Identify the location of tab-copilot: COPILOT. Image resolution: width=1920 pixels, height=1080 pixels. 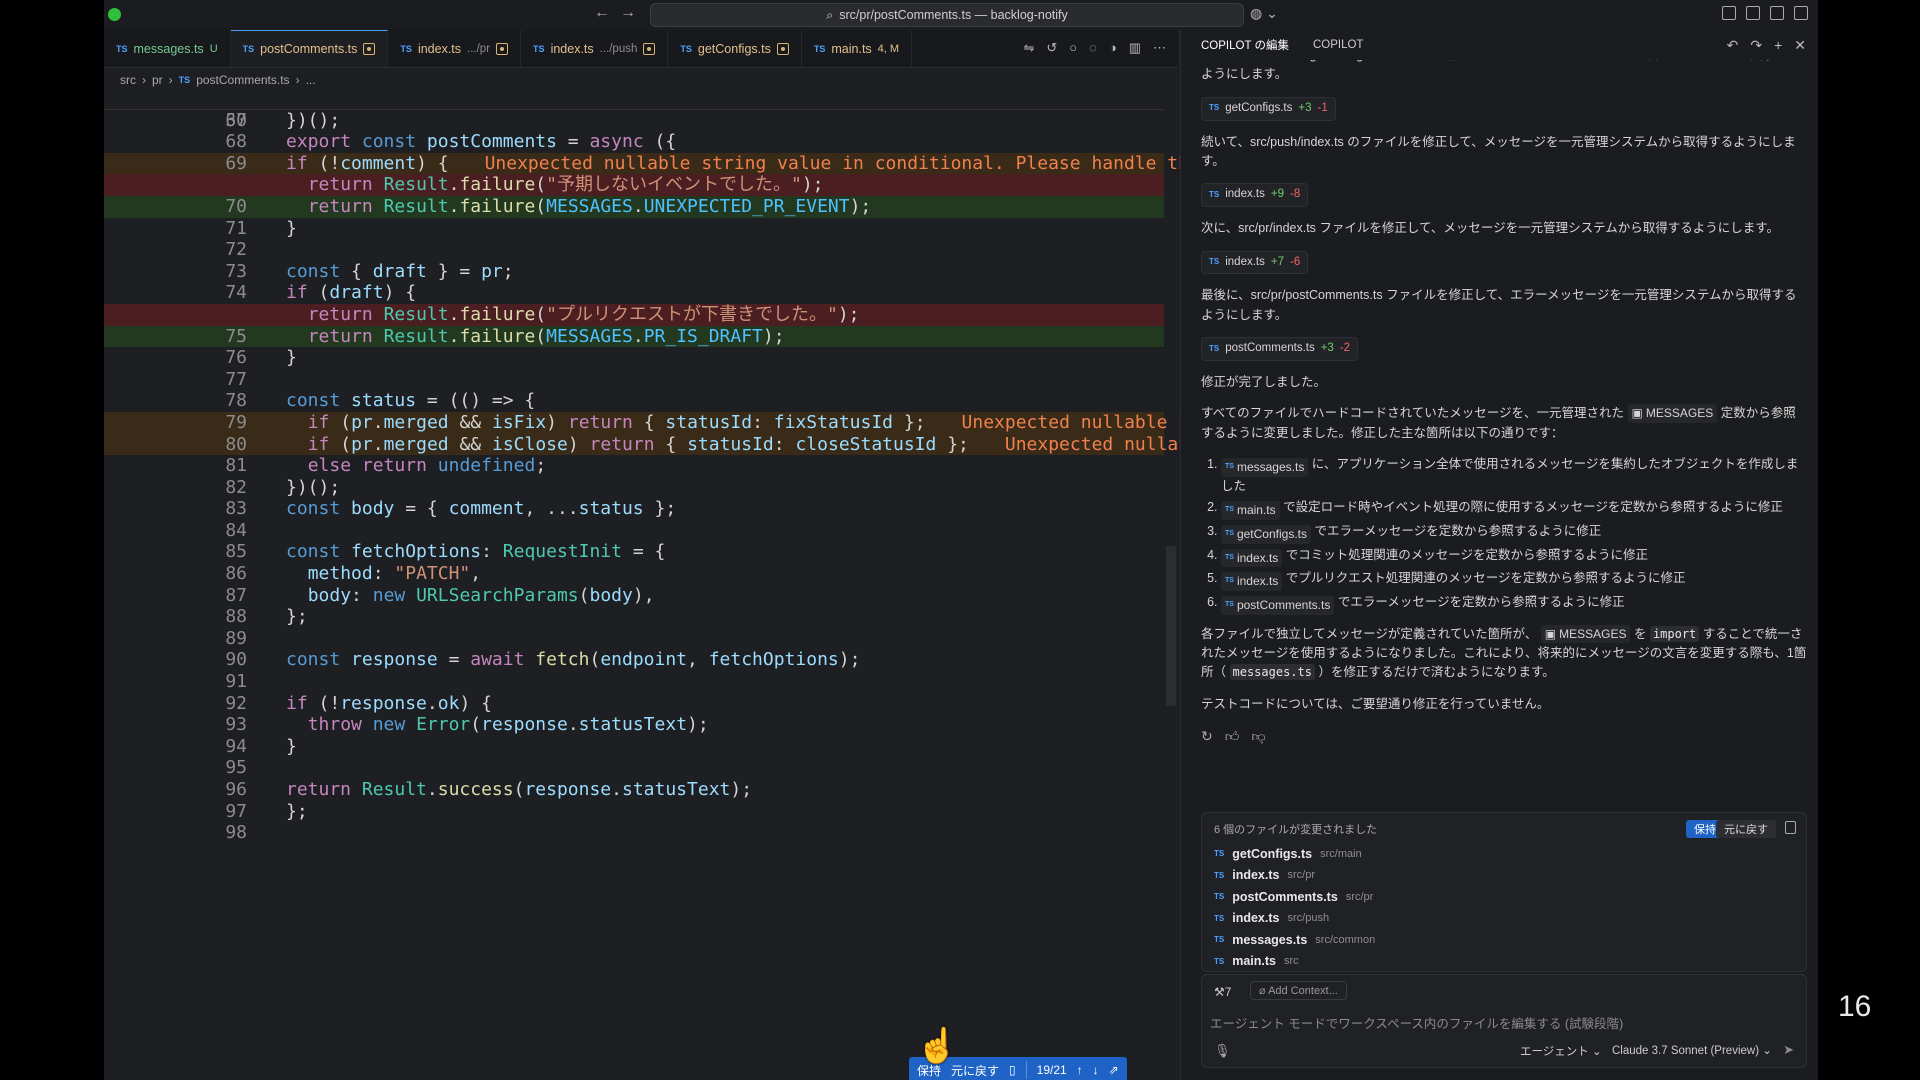
(1338, 45).